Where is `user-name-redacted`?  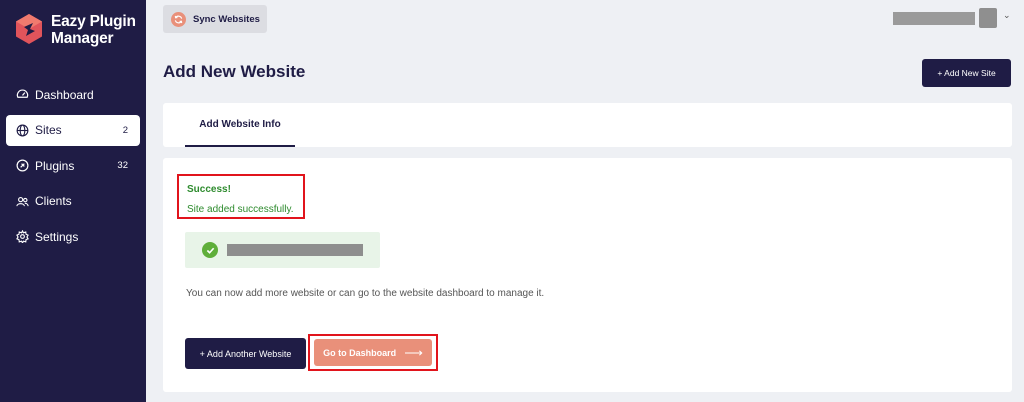
user-name-redacted is located at coordinates (934, 18).